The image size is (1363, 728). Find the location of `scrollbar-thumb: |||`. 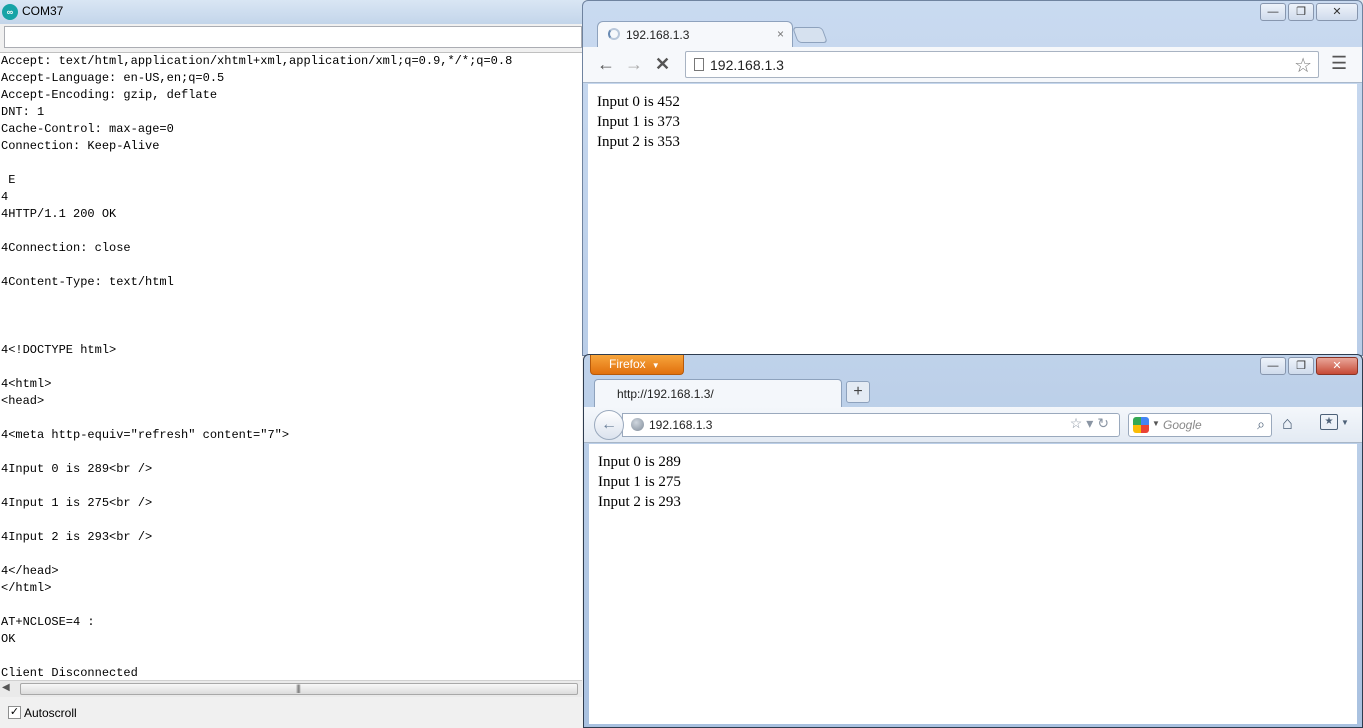

scrollbar-thumb: ||| is located at coordinates (299, 689).